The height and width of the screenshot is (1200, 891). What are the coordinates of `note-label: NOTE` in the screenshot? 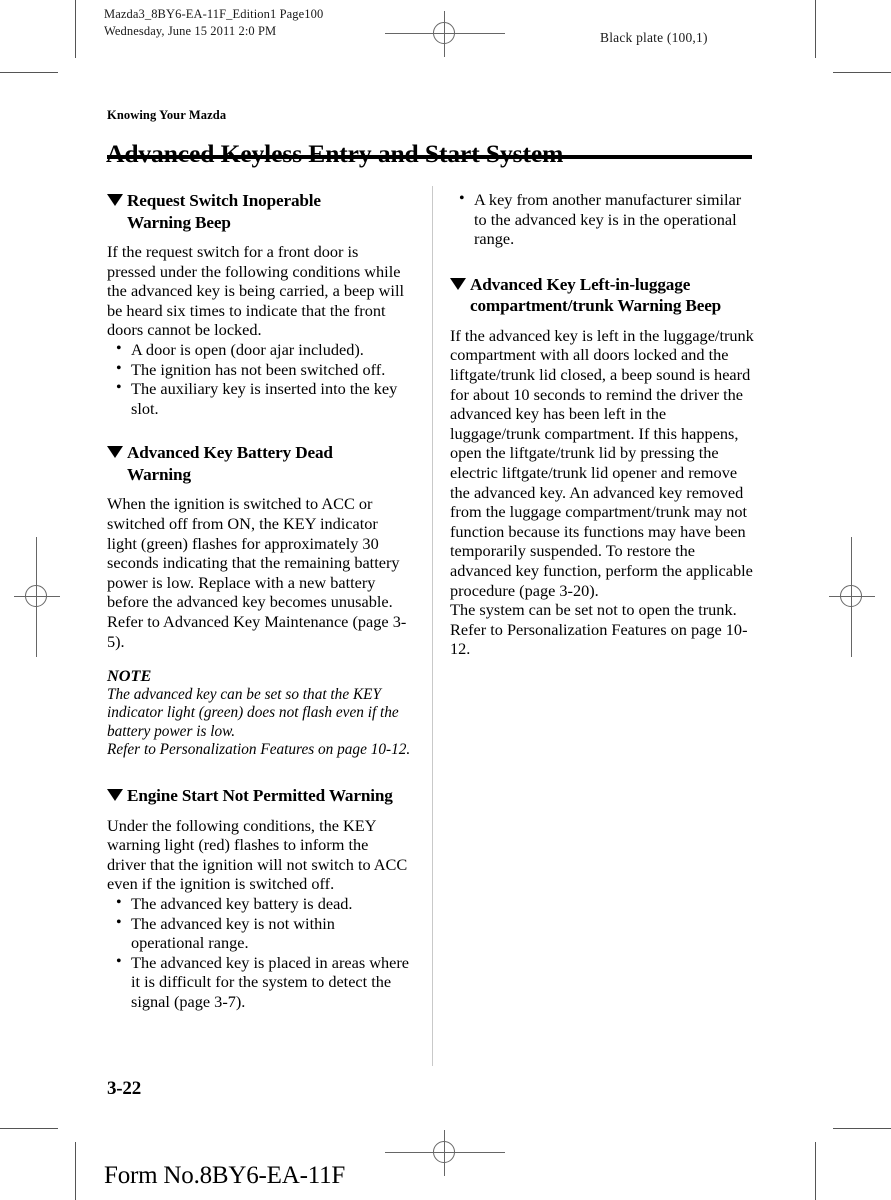 It's located at (129, 676).